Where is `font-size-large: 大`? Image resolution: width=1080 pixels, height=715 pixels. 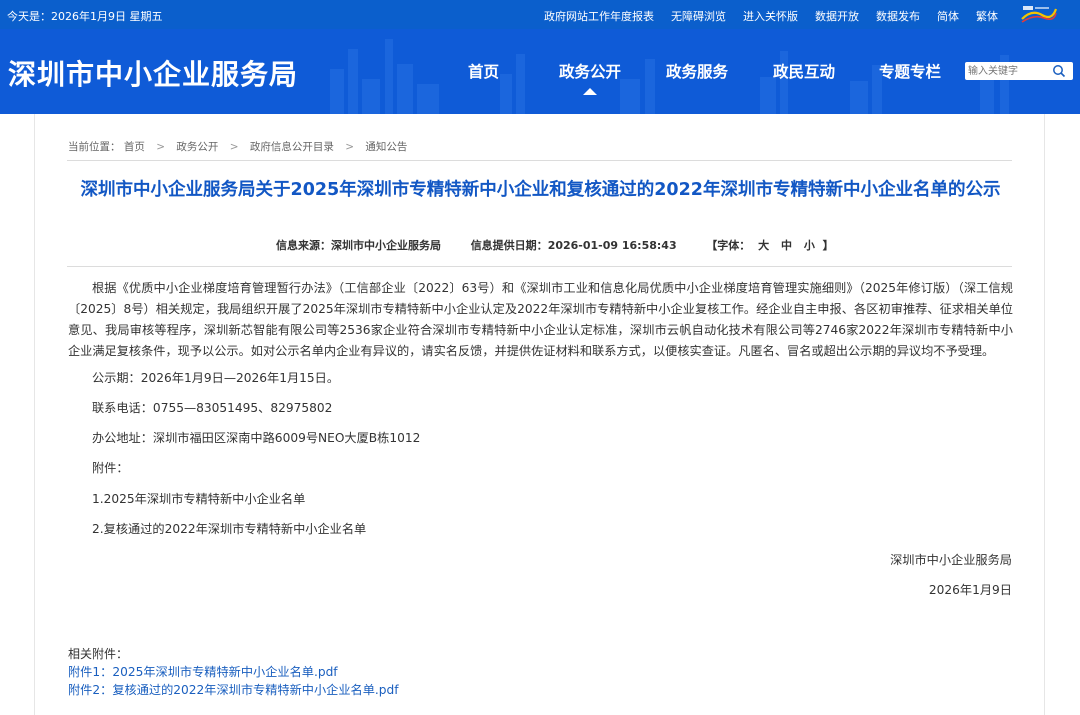
font-size-large: 大 is located at coordinates (763, 245).